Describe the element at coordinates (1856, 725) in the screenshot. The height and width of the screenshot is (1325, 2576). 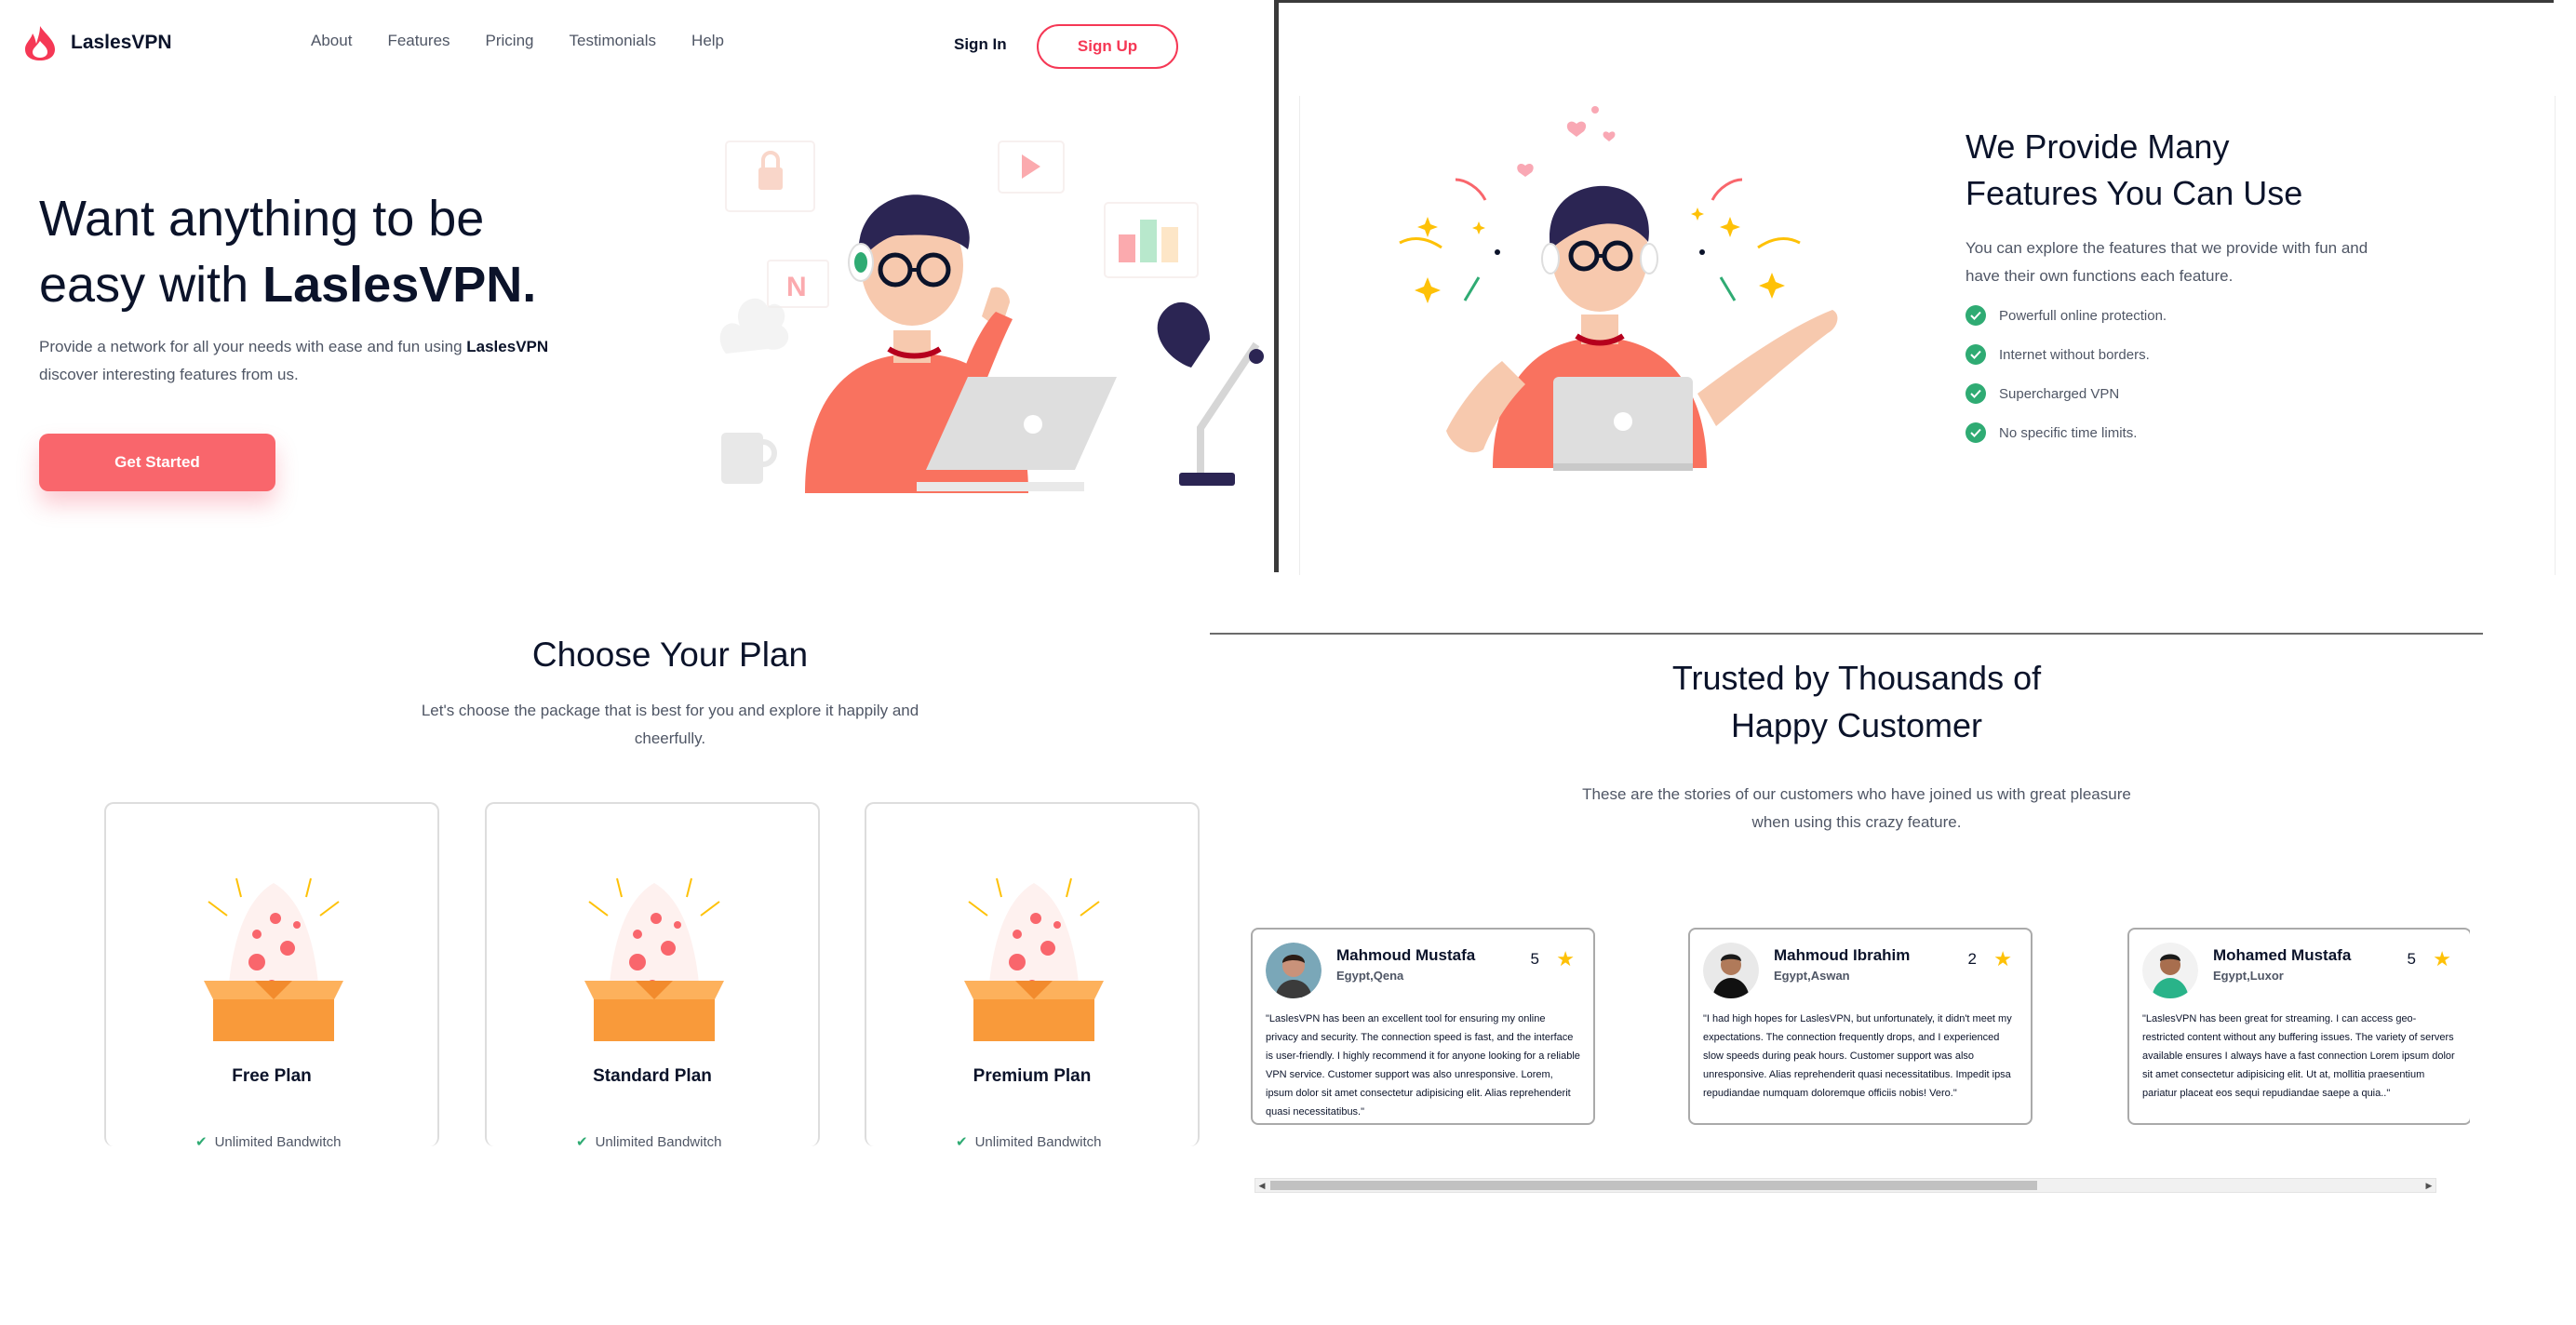
I see `testimonials-title-line2: Happy Customer` at that location.